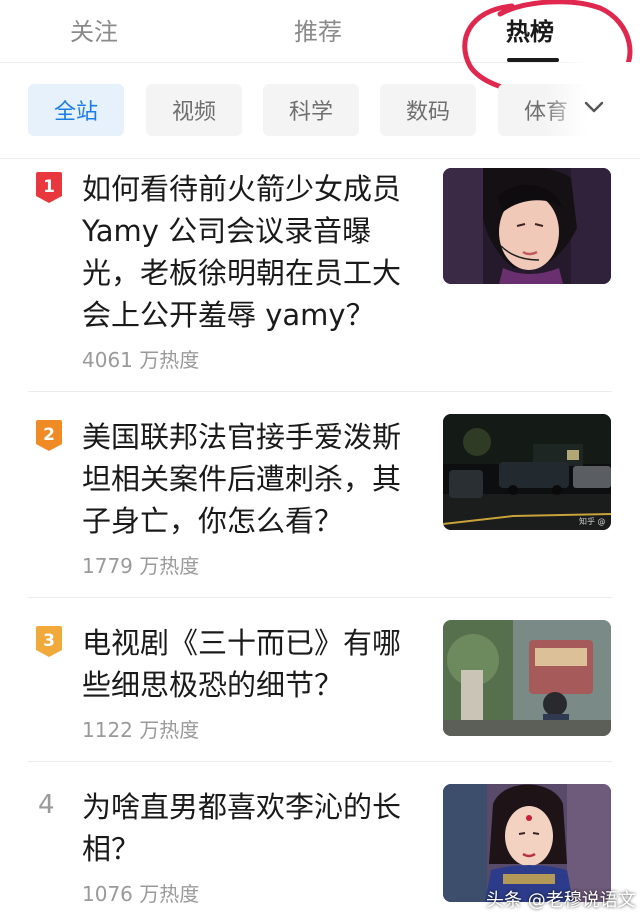 The width and height of the screenshot is (640, 923). I want to click on heat-count: 1779 万热度, so click(141, 566).